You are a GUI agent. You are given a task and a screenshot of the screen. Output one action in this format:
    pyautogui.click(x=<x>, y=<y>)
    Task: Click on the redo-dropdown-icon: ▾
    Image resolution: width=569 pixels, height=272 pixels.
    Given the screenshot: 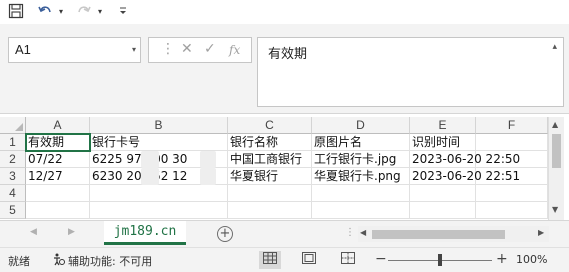 What is the action you would take?
    pyautogui.click(x=100, y=11)
    